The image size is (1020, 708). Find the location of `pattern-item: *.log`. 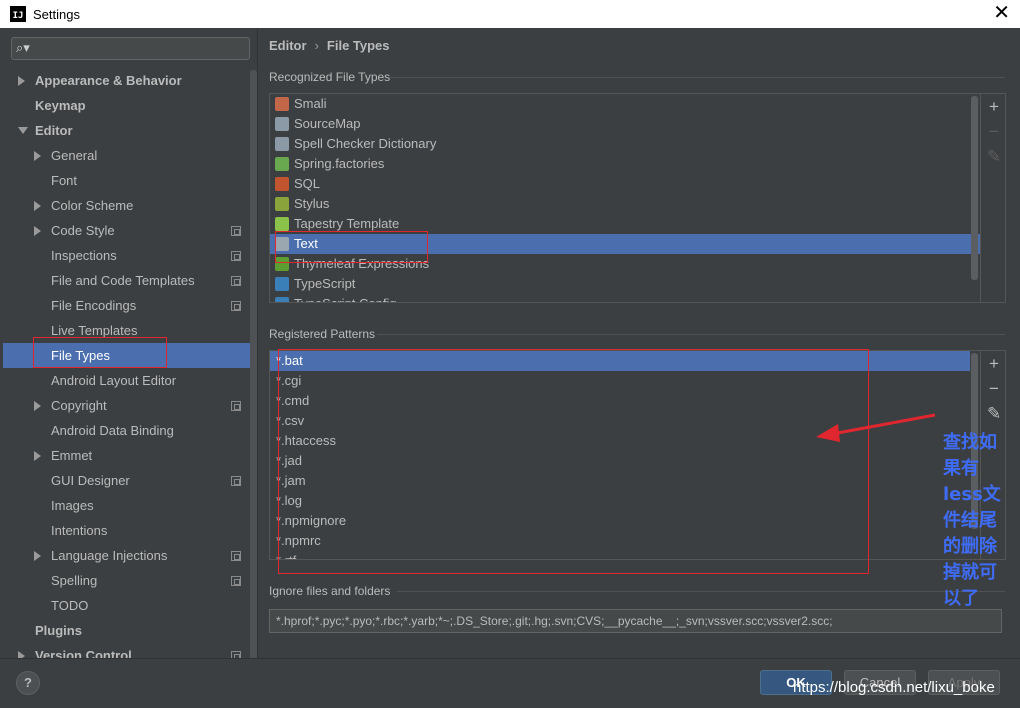

pattern-item: *.log is located at coordinates (620, 501).